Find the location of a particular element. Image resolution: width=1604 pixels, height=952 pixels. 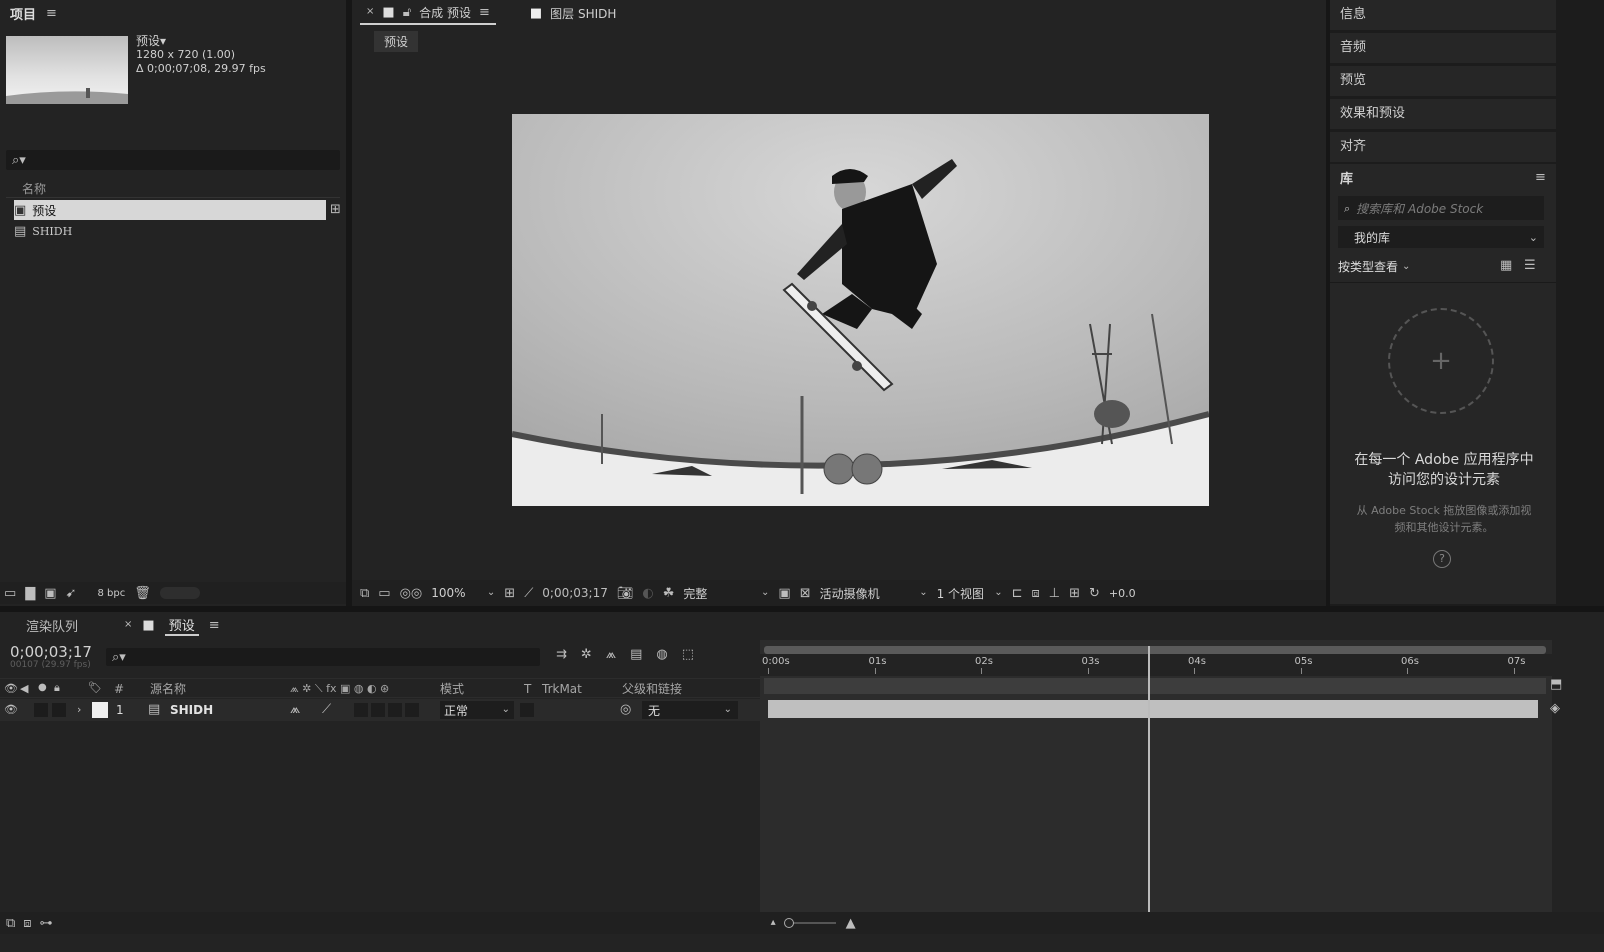

parent-column-label: 父级和链接 is located at coordinates (652, 689).